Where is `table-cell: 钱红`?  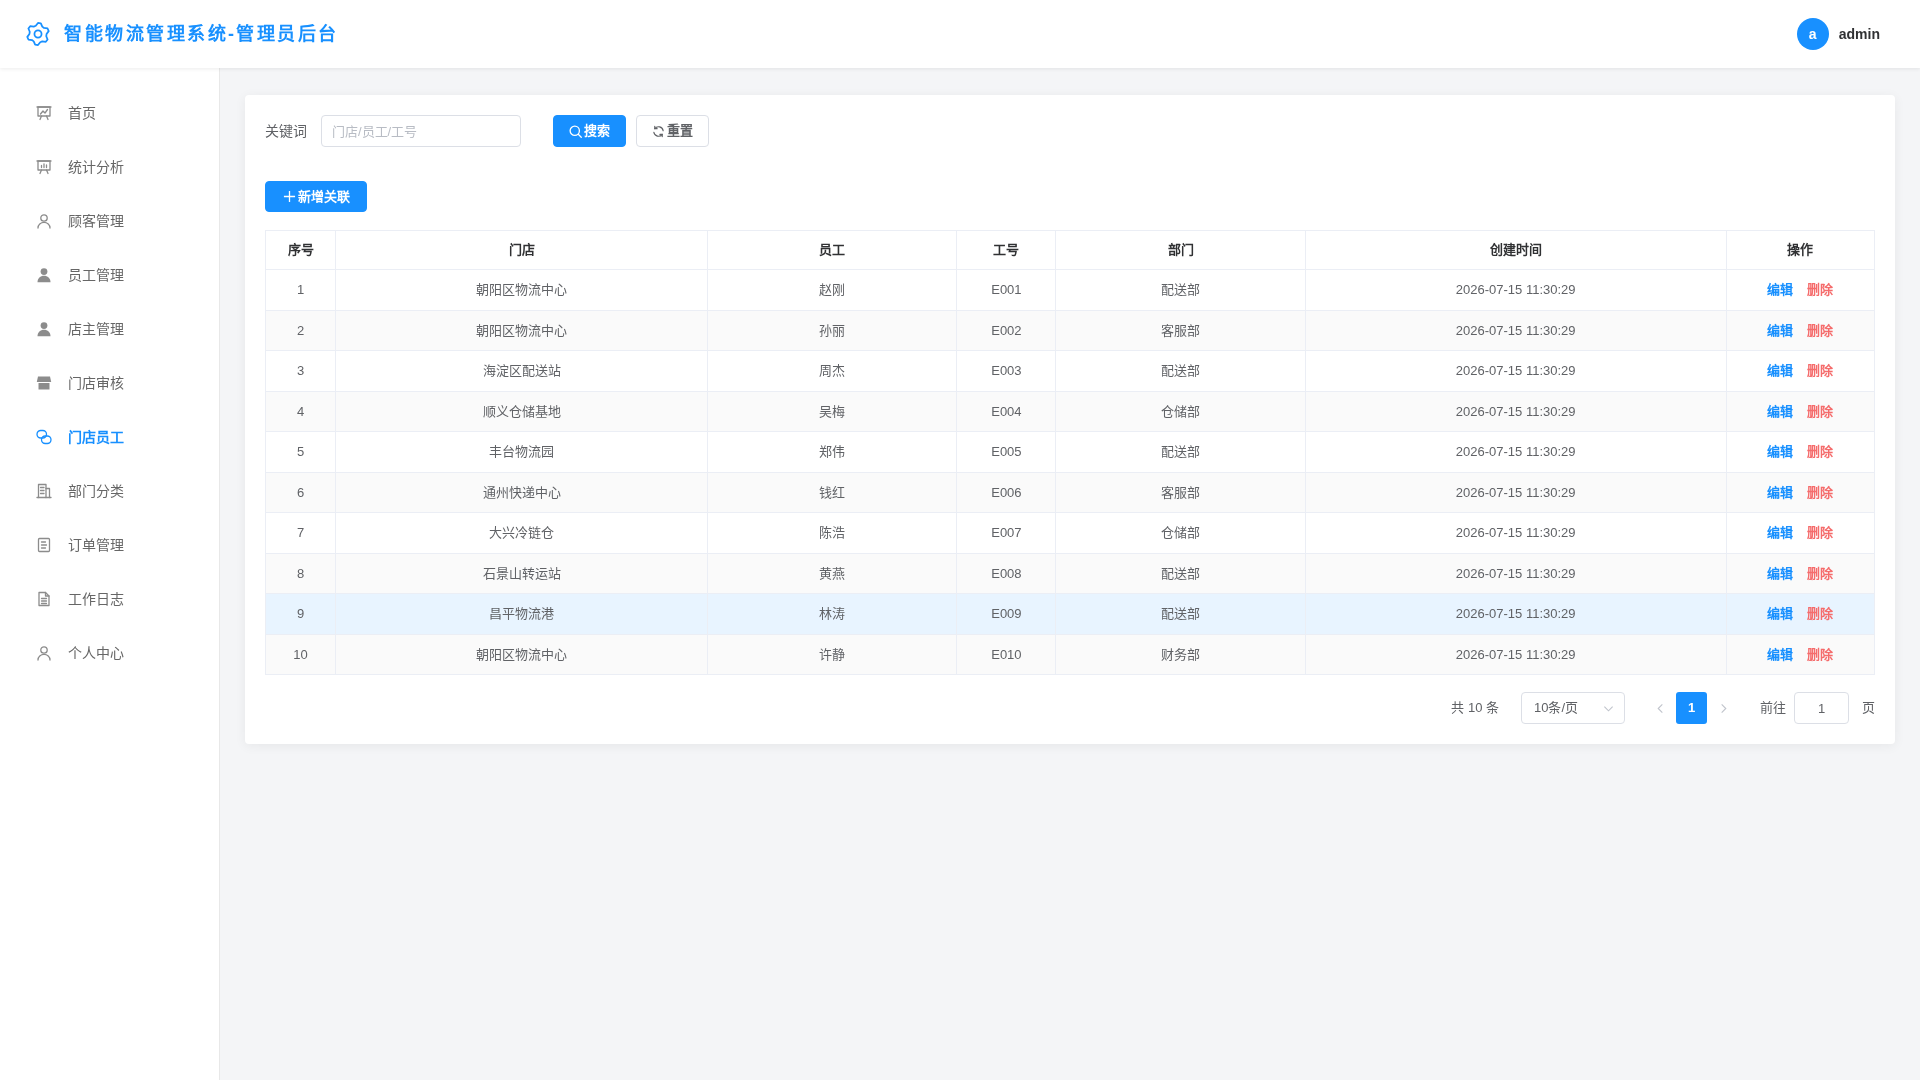 table-cell: 钱红 is located at coordinates (832, 492).